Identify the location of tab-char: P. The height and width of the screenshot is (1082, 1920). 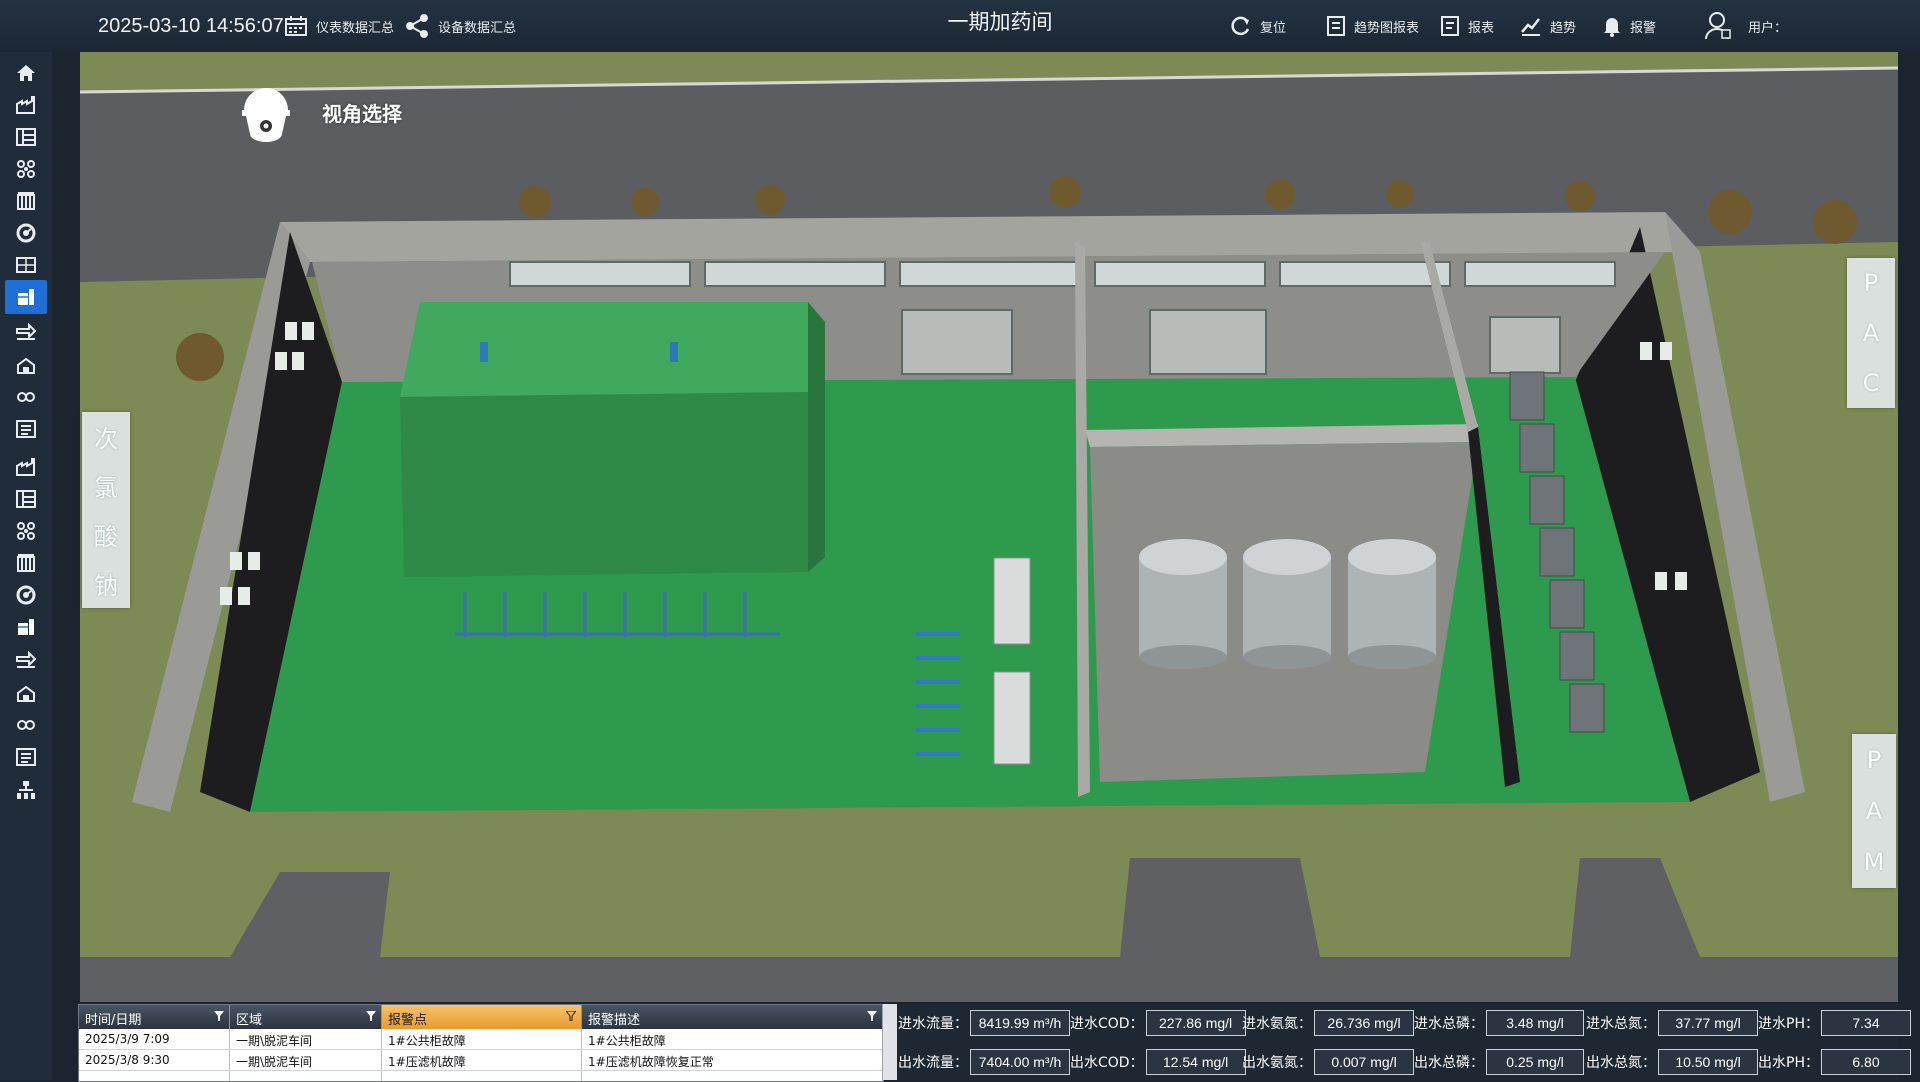
(1874, 759).